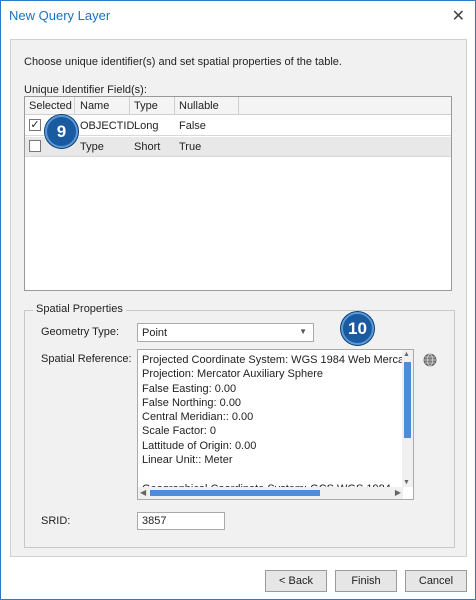 The width and height of the screenshot is (476, 600). I want to click on back-button: < Back, so click(296, 581).